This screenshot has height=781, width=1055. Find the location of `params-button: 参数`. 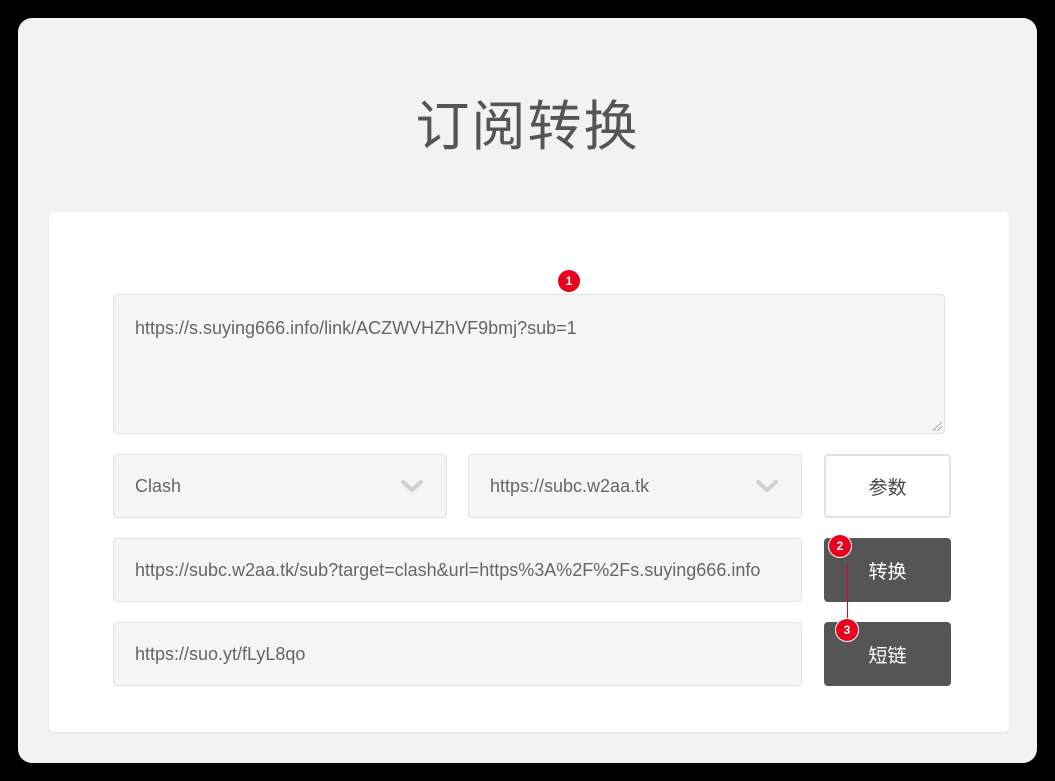

params-button: 参数 is located at coordinates (887, 486).